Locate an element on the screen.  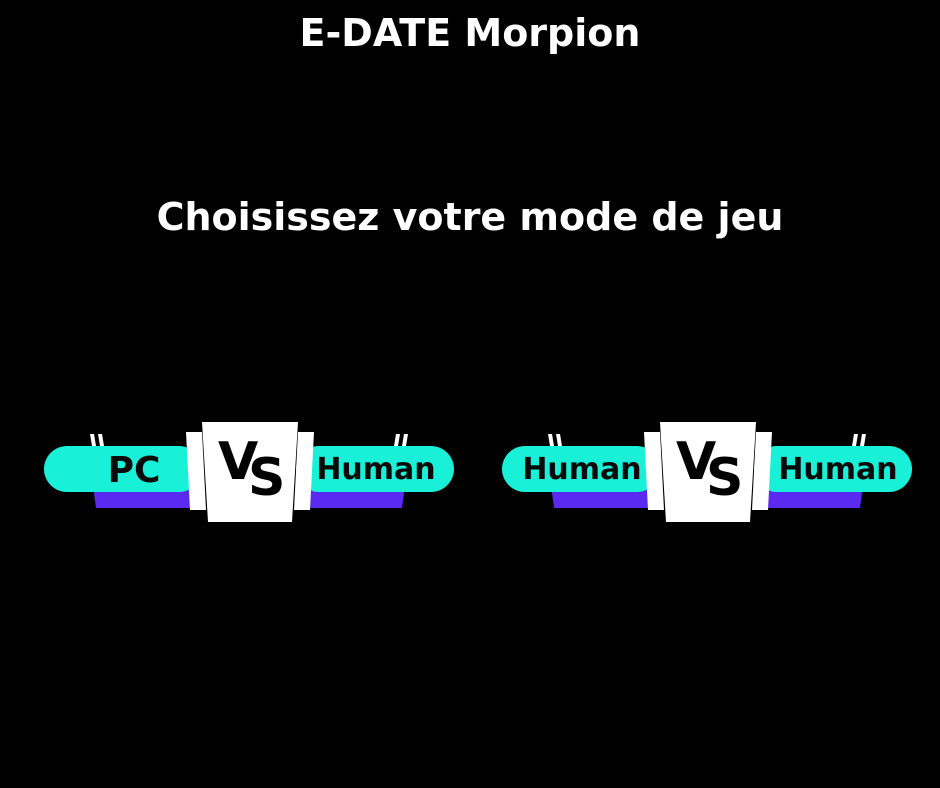
game-title: E-DATE Morpion is located at coordinates (470, 33).